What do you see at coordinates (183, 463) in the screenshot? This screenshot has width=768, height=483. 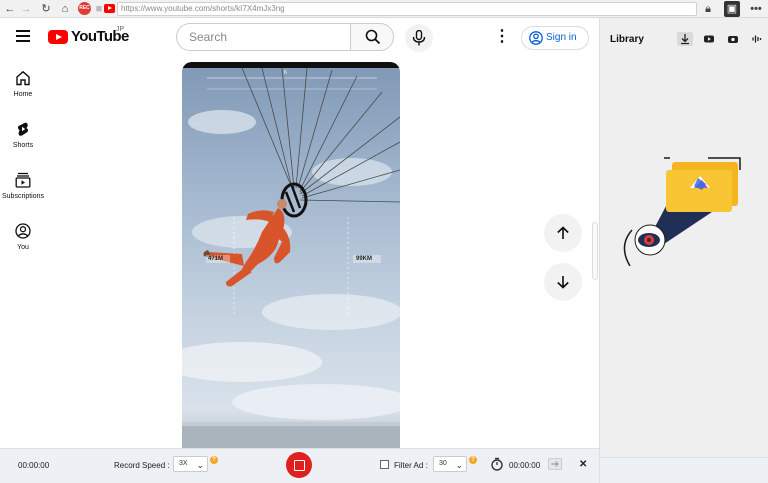 I see `record-speed-value: 3X` at bounding box center [183, 463].